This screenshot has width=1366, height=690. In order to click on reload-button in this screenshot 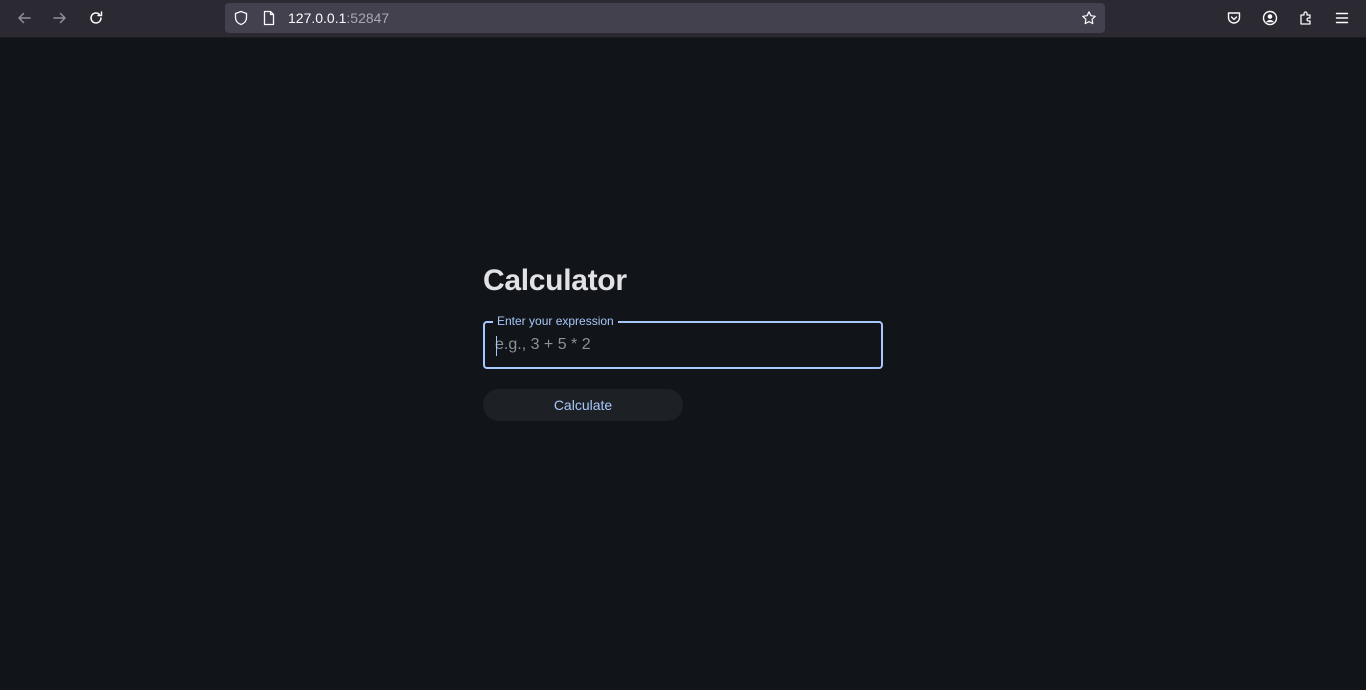, I will do `click(96, 18)`.